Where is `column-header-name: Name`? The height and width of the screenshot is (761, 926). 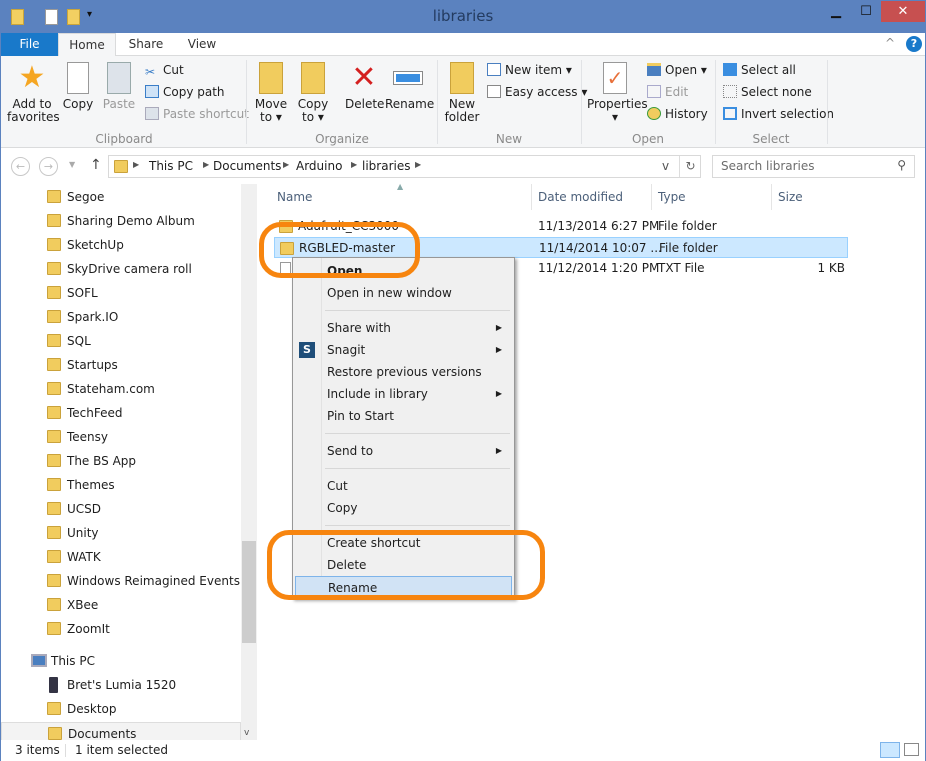
column-header-name: Name is located at coordinates (294, 197).